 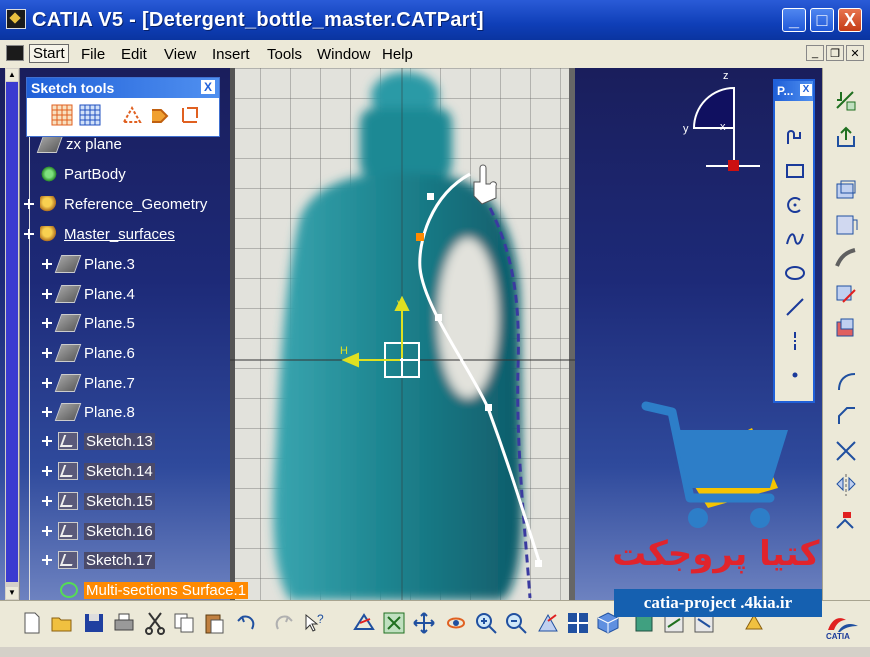 I want to click on doc-restore-button: ❐, so click(x=835, y=53).